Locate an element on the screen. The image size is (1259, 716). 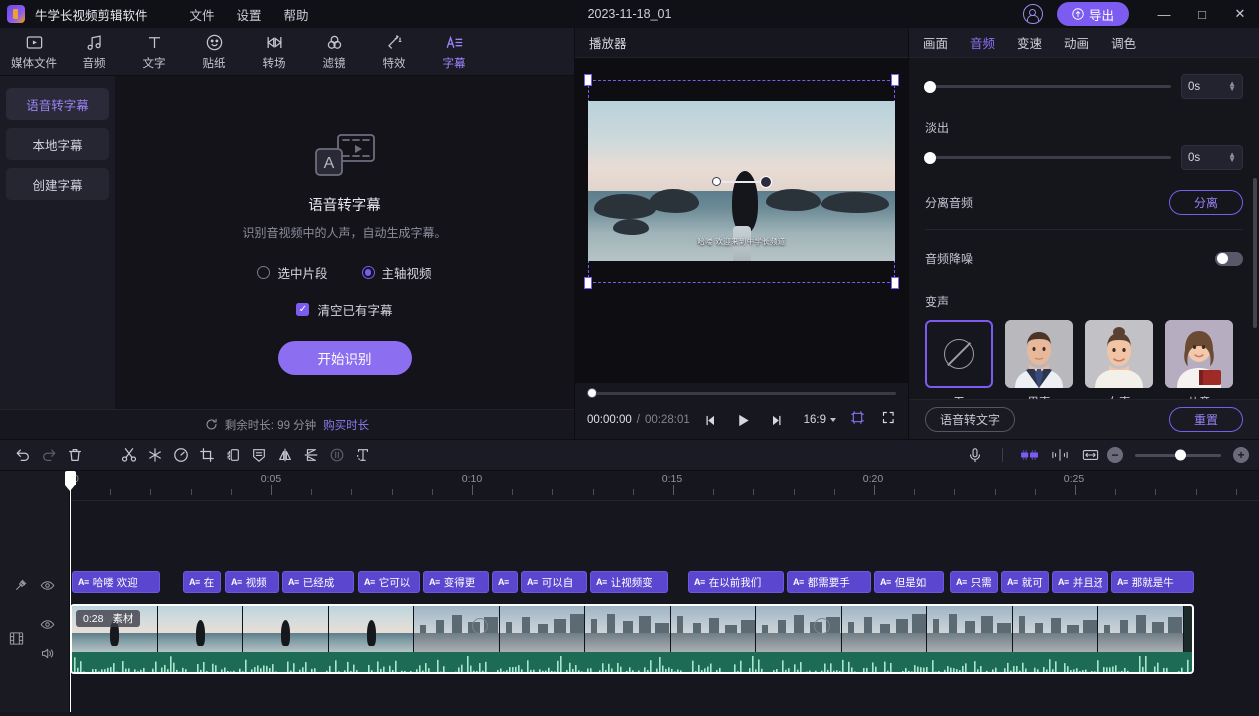
tool-tab-audio: 音频 is located at coordinates (94, 52).